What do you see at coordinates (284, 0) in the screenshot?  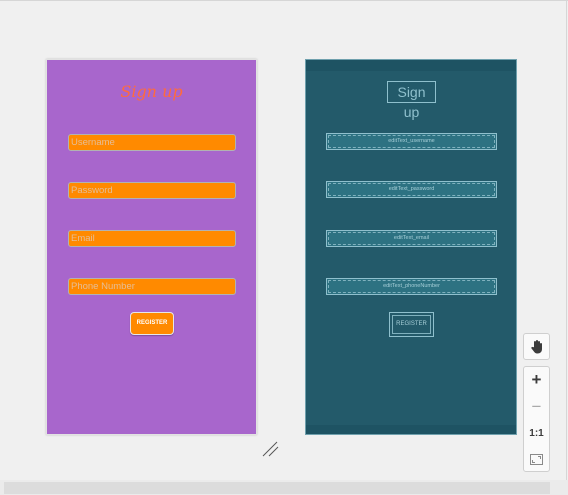 I see `top-border` at bounding box center [284, 0].